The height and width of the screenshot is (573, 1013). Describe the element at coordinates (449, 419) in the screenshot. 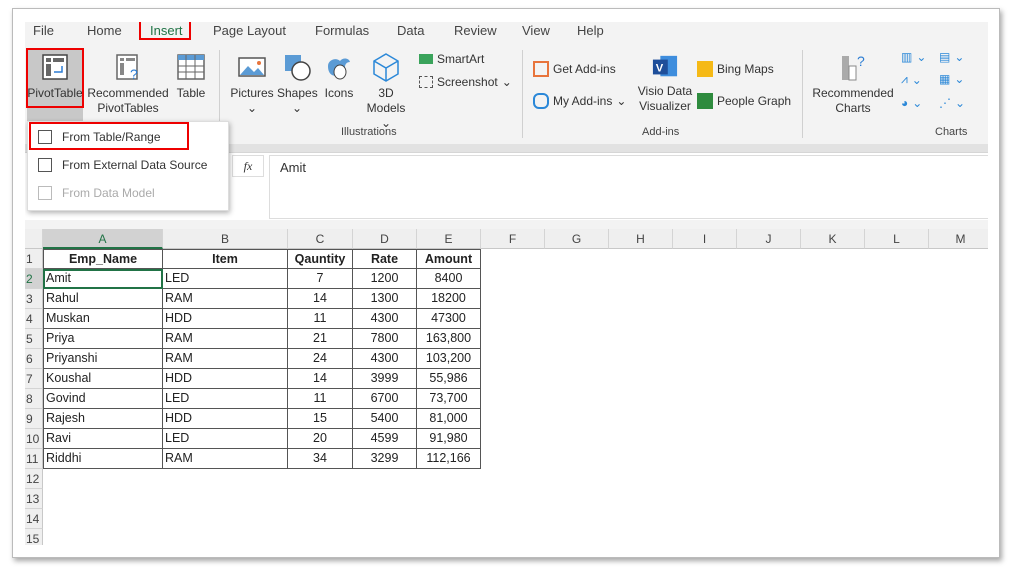

I see `data-cell: 81,000` at that location.